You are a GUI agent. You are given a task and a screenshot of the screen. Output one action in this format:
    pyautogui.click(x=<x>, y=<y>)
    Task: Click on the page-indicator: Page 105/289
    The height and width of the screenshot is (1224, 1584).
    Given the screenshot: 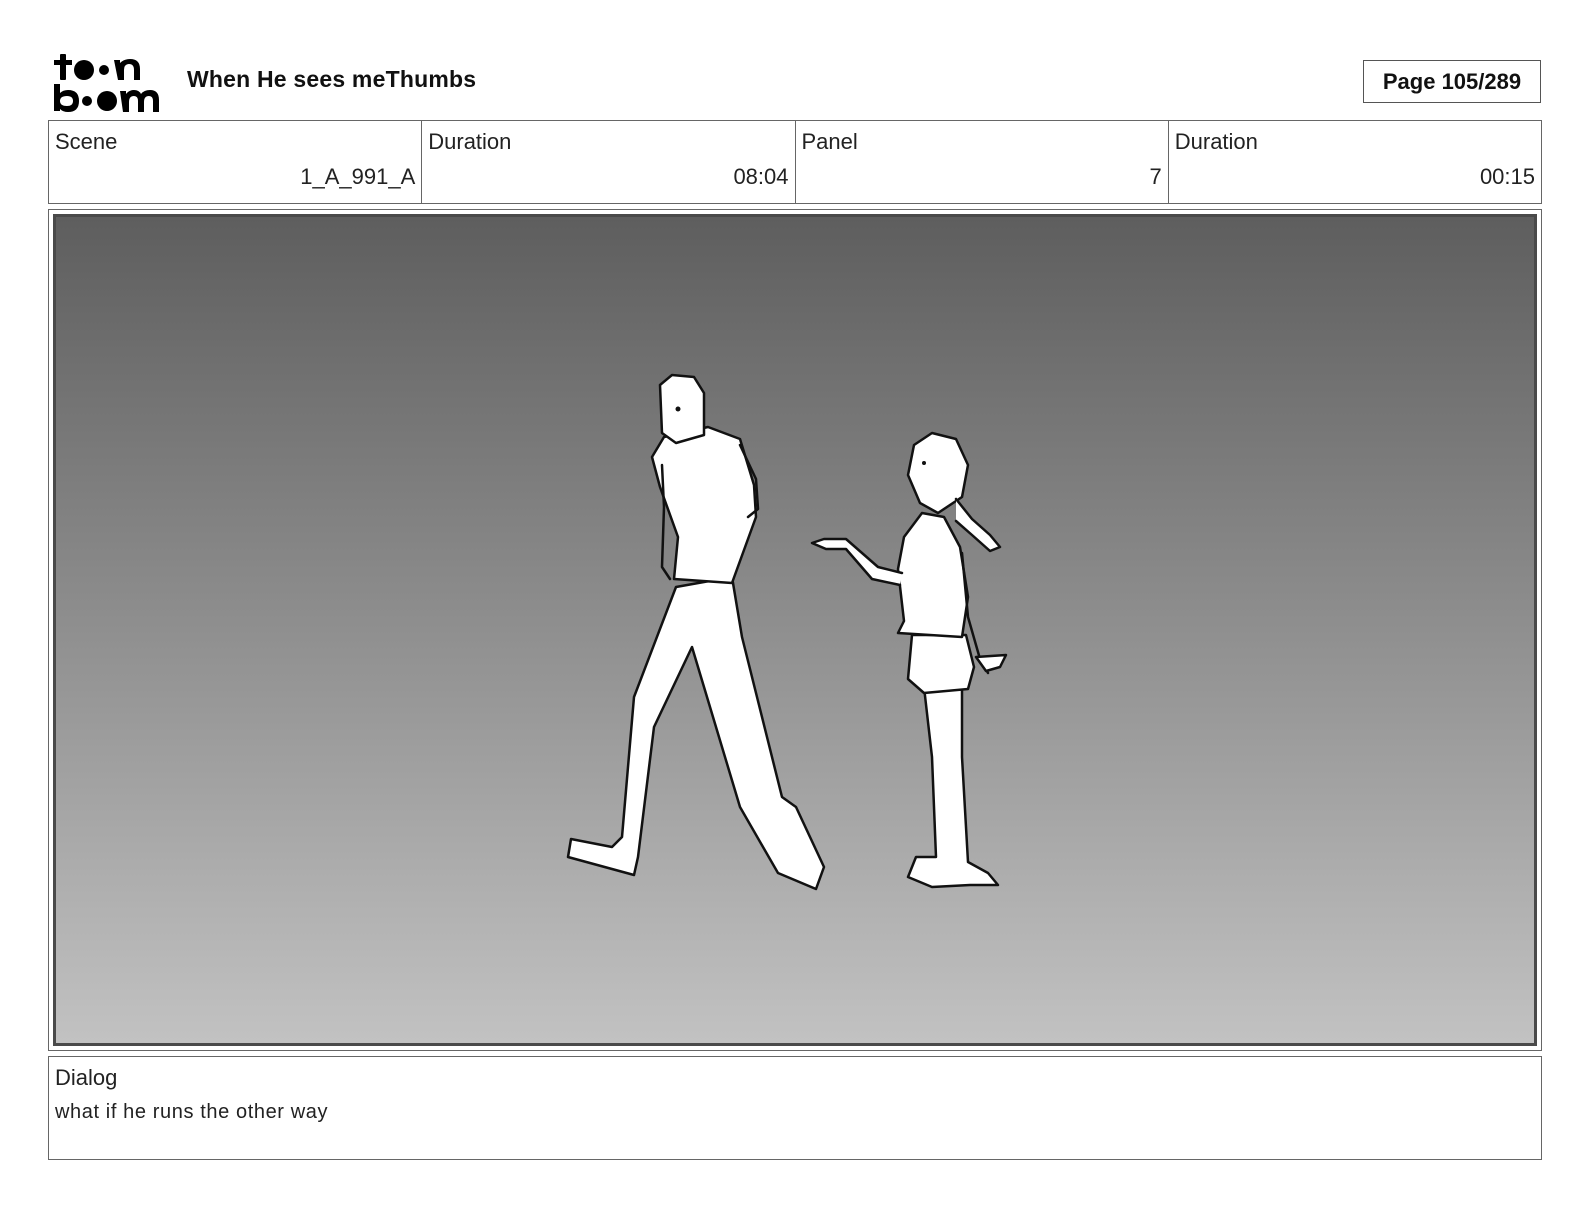 What is the action you would take?
    pyautogui.click(x=1452, y=81)
    